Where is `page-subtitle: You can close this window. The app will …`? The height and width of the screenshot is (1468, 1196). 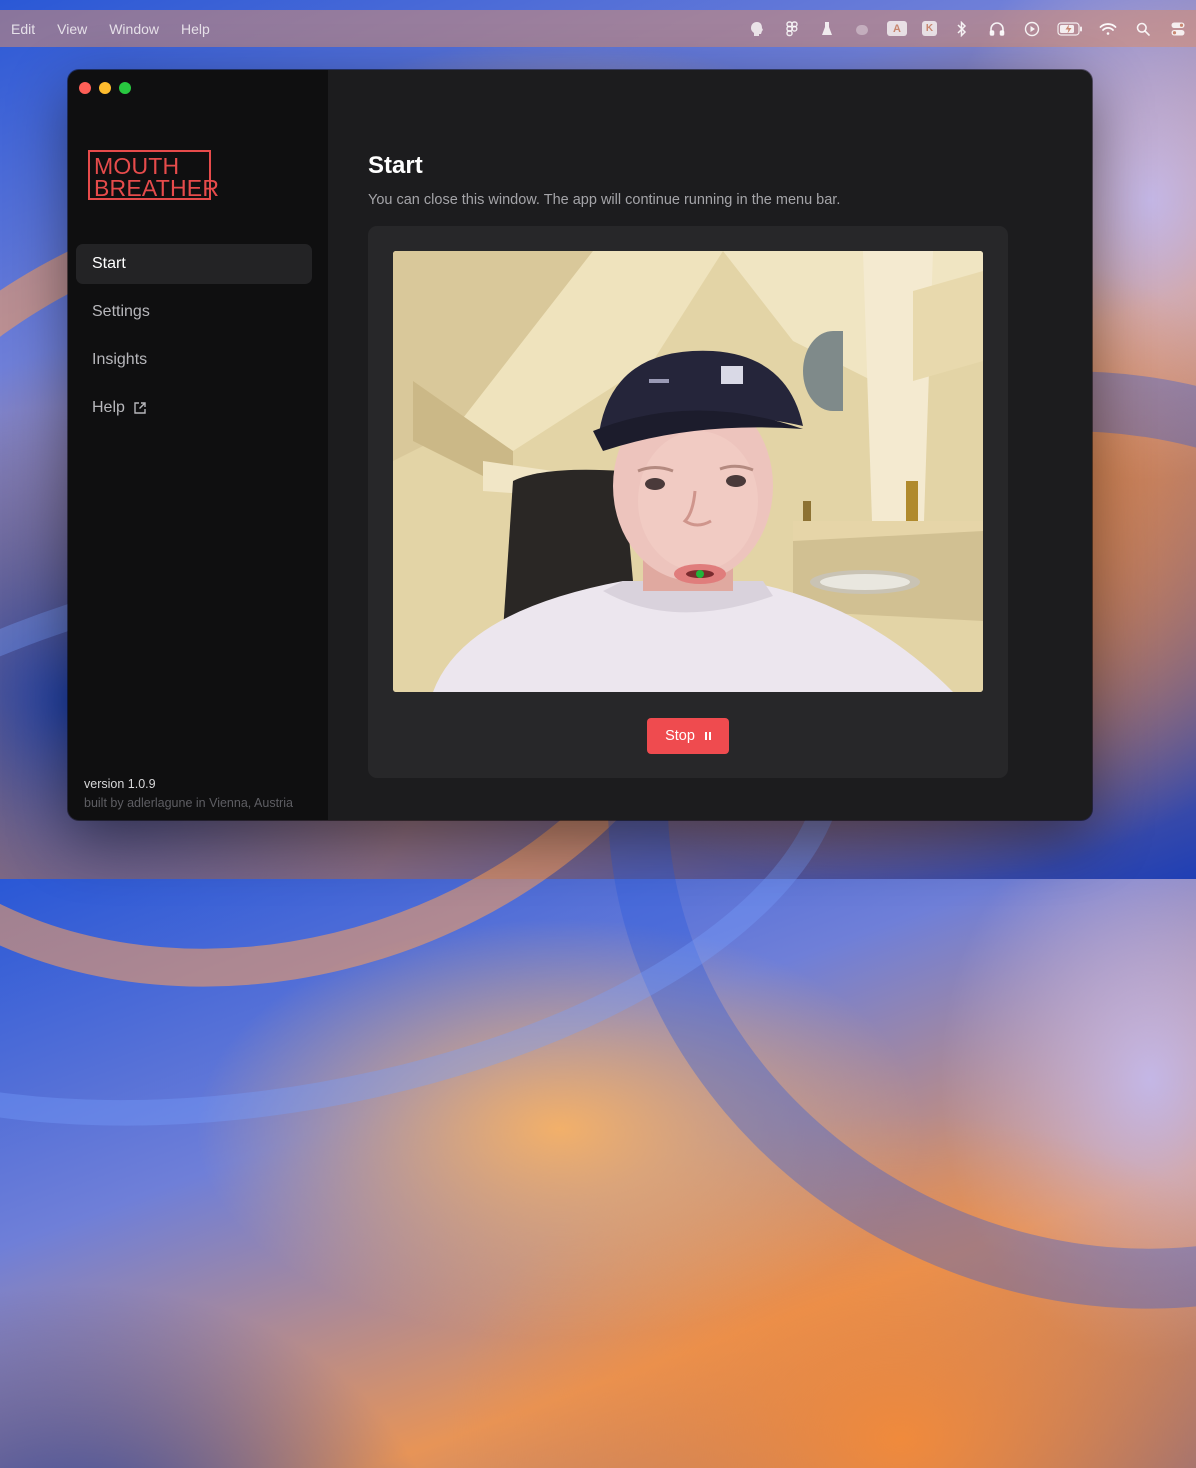 page-subtitle: You can close this window. The app will … is located at coordinates (604, 200).